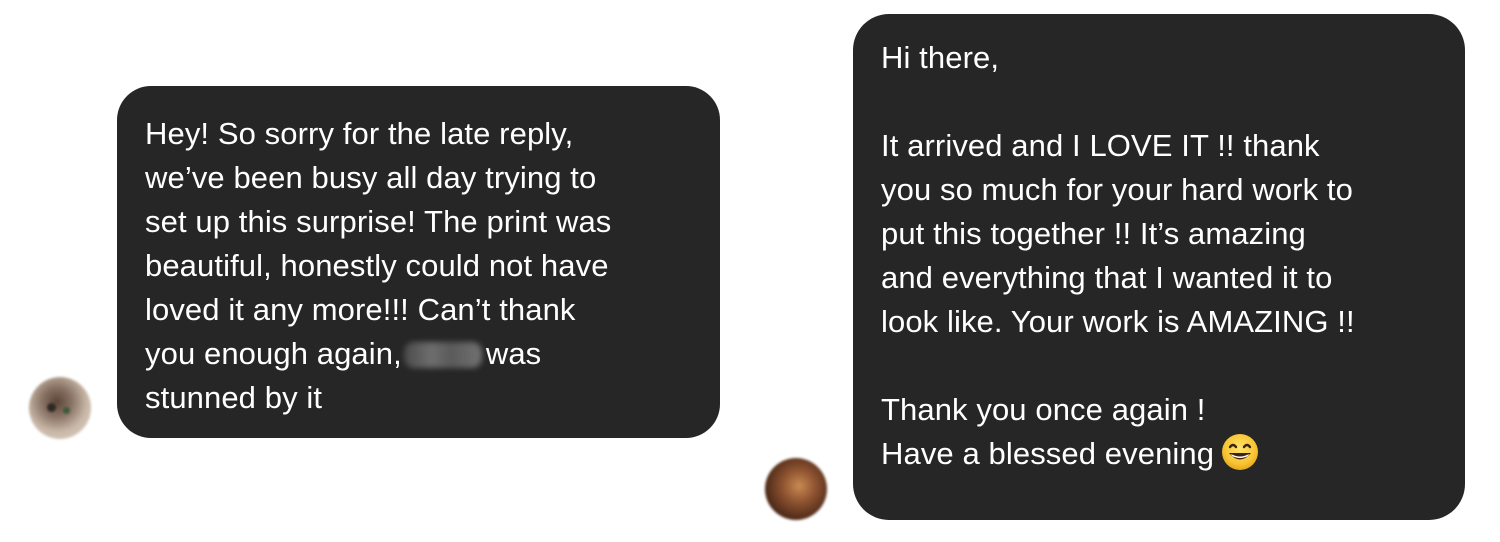 Image resolution: width=1500 pixels, height=542 pixels. Describe the element at coordinates (359, 133) in the screenshot. I see `message-line: Hey! So sorry for the late reply,` at that location.